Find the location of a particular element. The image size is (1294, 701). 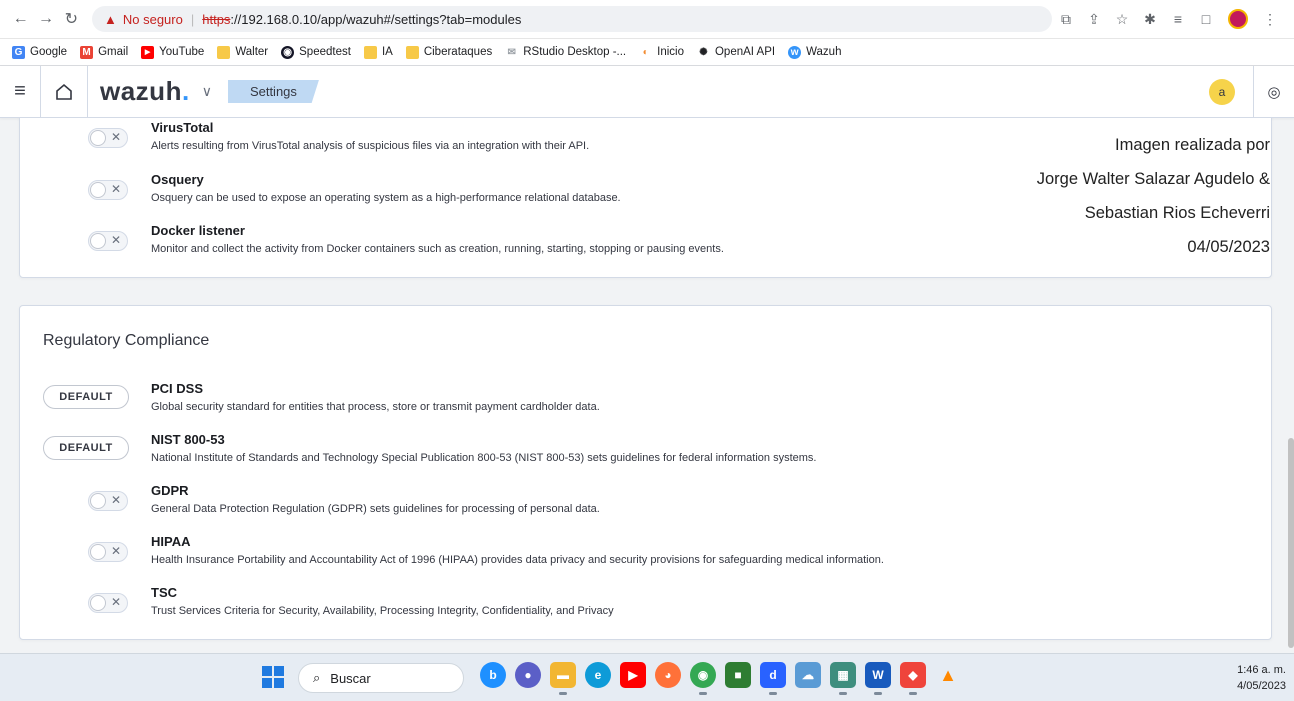

bookmark-label: Gmail is located at coordinates (113, 52).